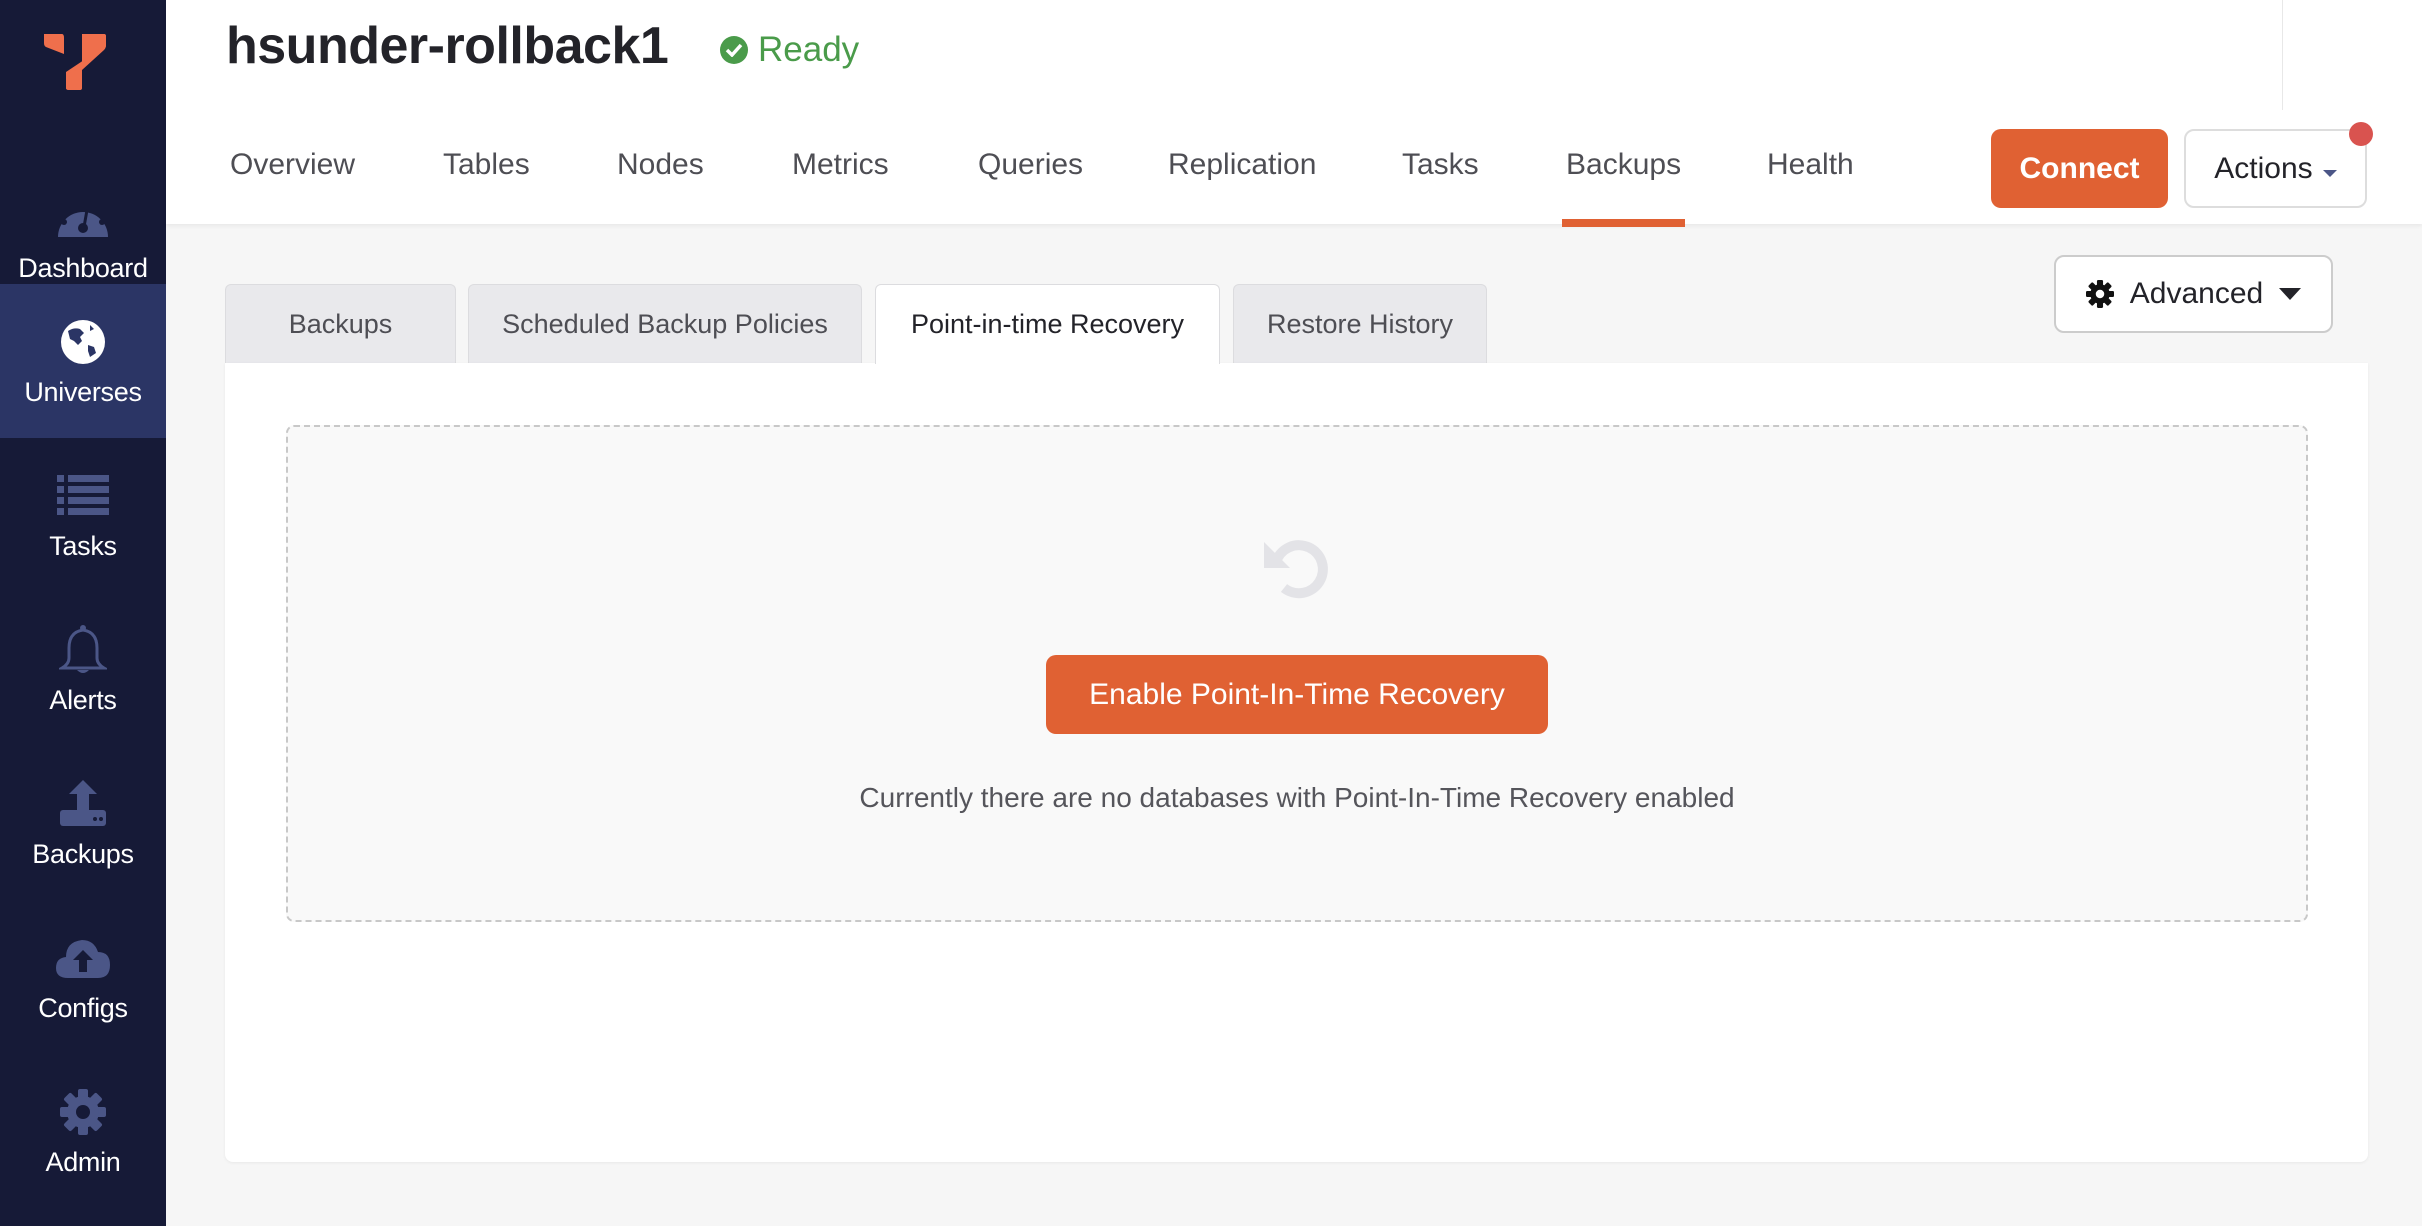 This screenshot has width=2422, height=1226. I want to click on subtab-label: Restore History, so click(1360, 323).